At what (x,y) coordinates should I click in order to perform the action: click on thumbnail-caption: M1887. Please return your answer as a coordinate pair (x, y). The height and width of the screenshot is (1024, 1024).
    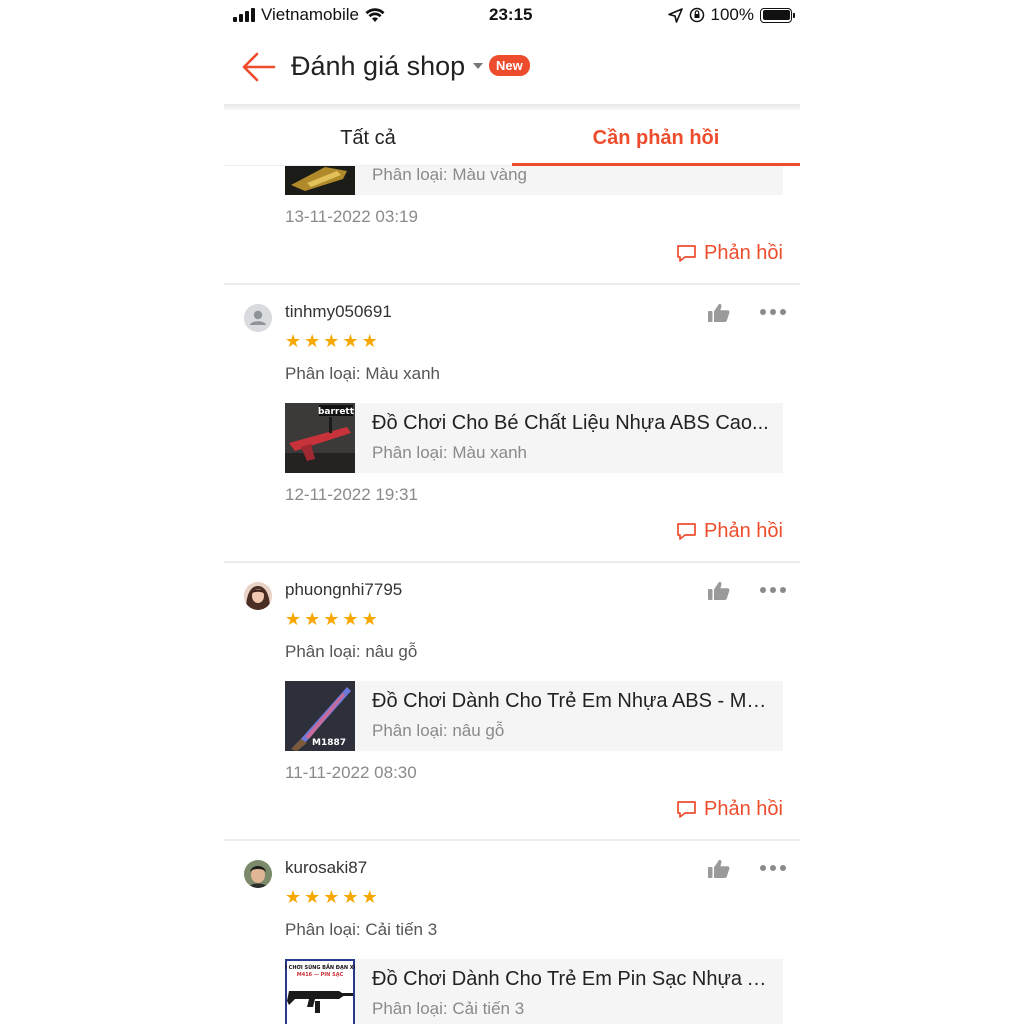
    Looking at the image, I should click on (329, 743).